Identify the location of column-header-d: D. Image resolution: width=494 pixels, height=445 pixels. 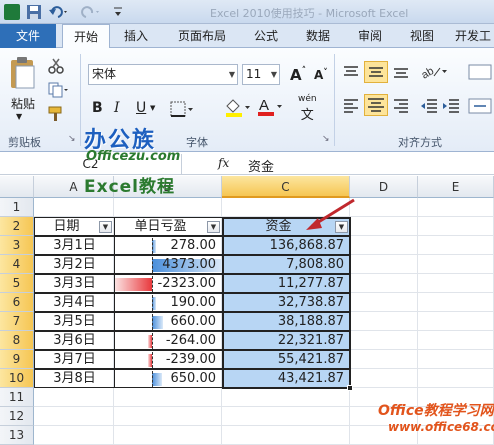
(384, 187).